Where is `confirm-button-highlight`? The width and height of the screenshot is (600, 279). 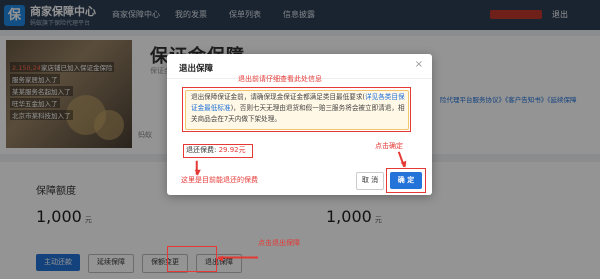 confirm-button-highlight is located at coordinates (406, 180).